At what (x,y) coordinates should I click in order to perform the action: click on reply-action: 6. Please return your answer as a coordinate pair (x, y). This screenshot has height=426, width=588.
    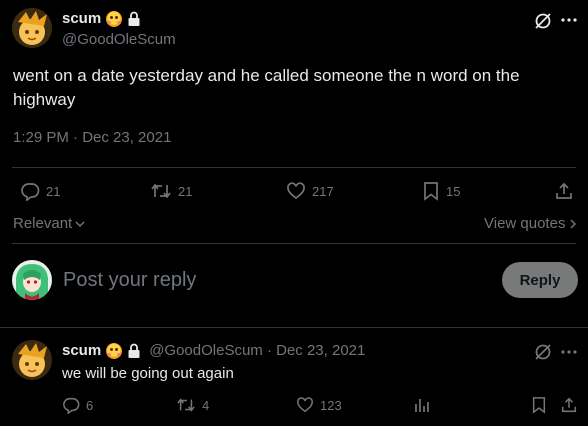
    Looking at the image, I should click on (77, 405).